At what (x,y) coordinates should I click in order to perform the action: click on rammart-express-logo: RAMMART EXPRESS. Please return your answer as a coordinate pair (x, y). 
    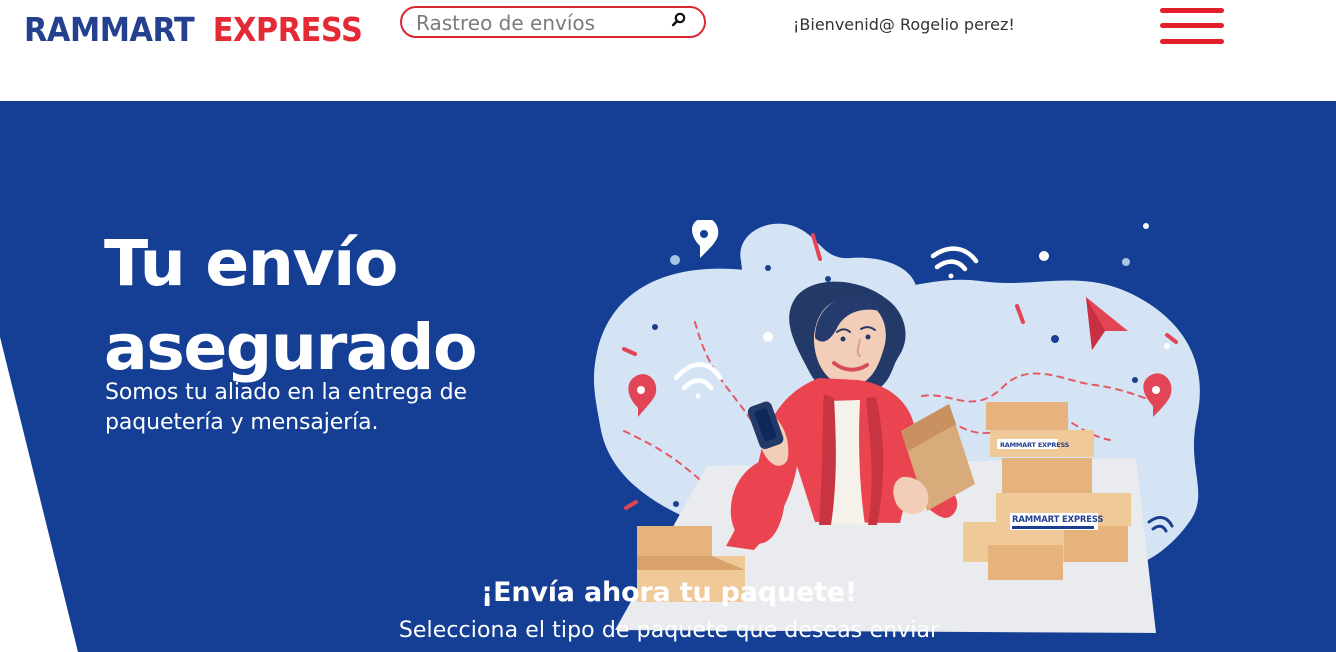
    Looking at the image, I should click on (193, 29).